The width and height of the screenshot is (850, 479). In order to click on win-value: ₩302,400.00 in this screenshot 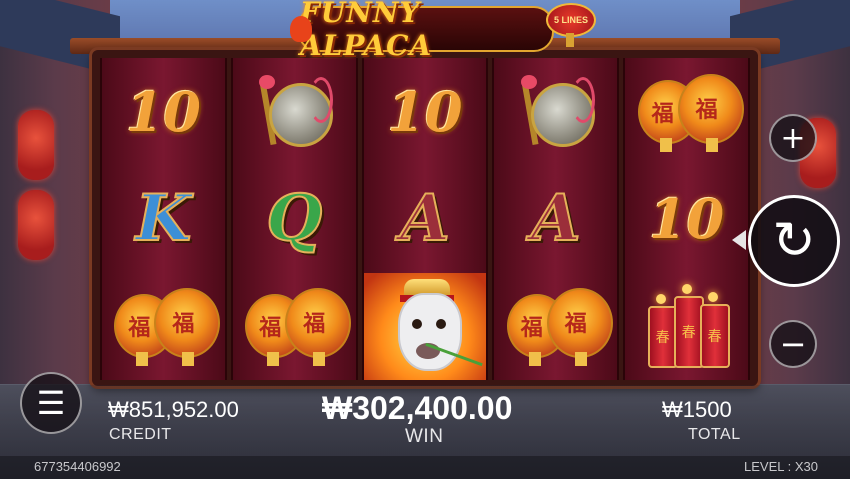, I will do `click(417, 408)`.